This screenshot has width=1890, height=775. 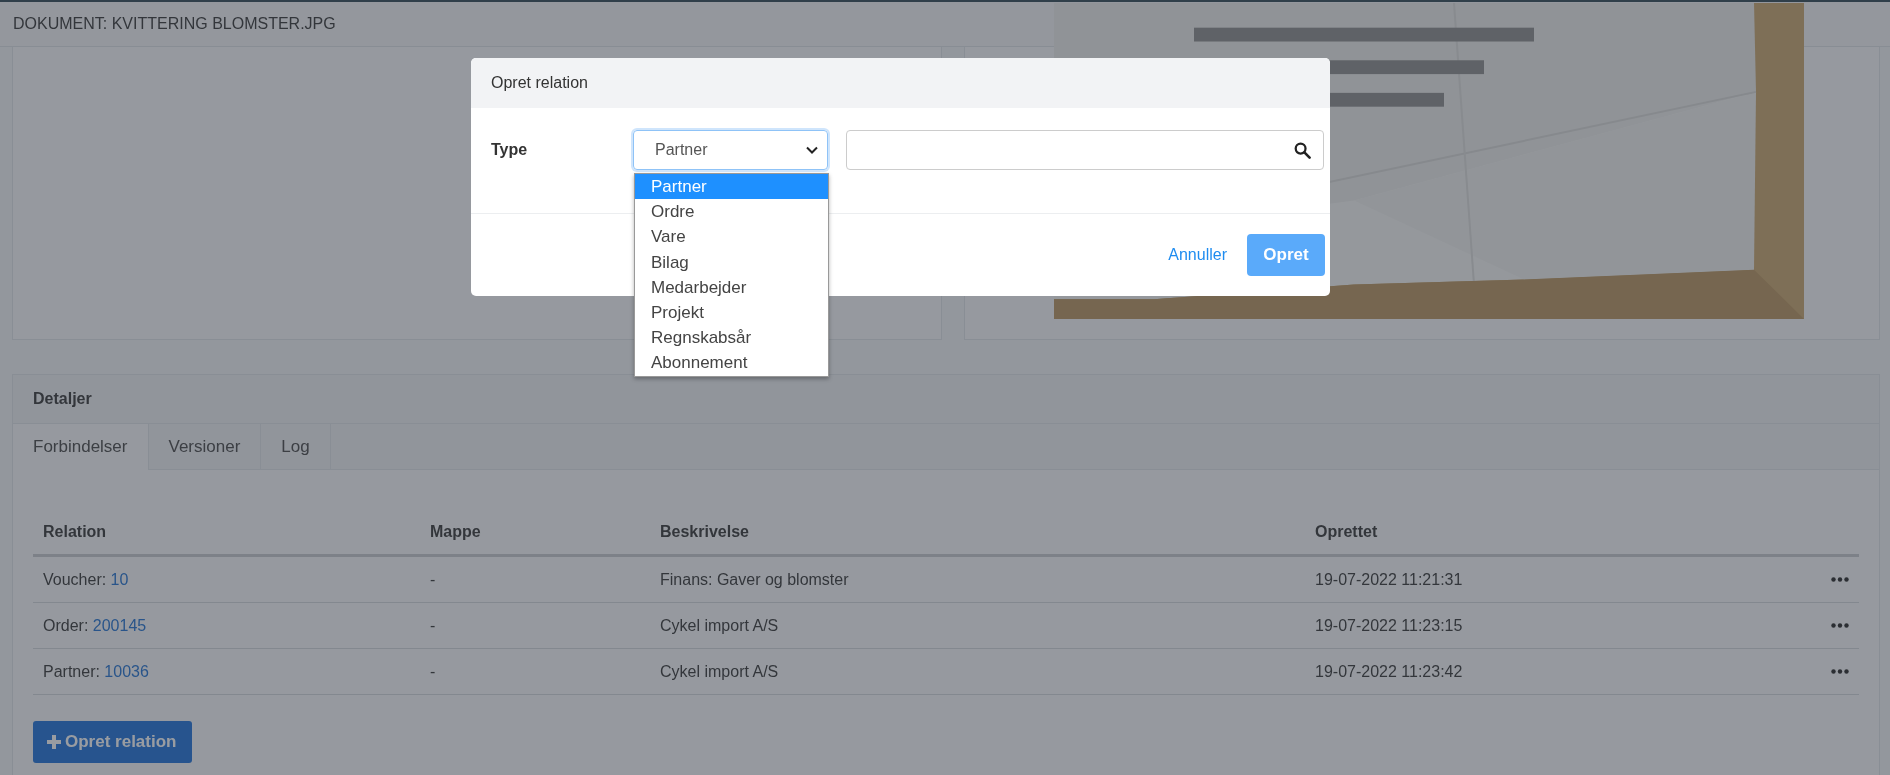 I want to click on table-cell-text: Partner: 10036, so click(x=96, y=671).